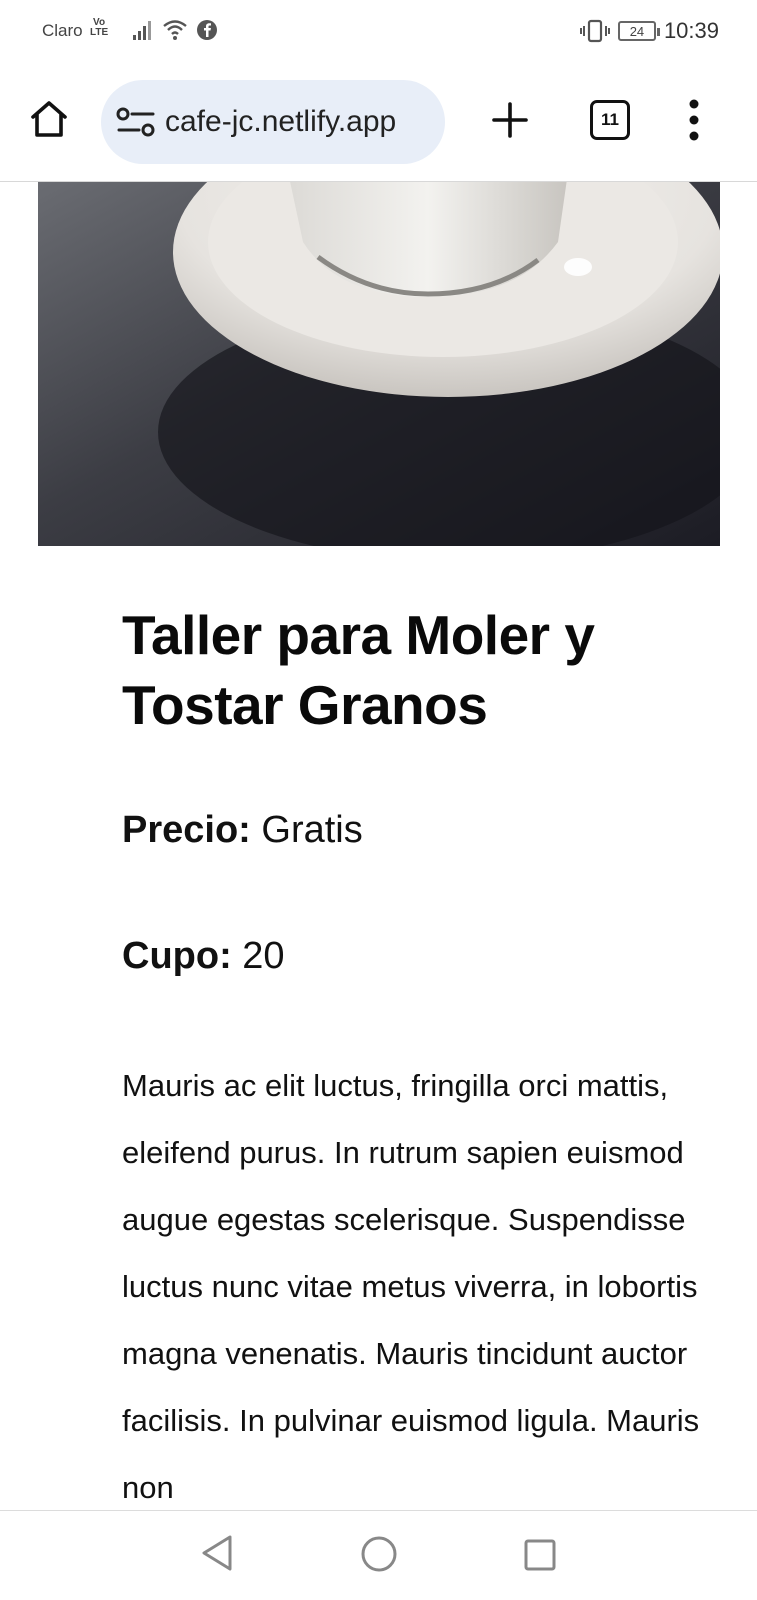  I want to click on browser-toolbar: cafe-jc.netlify.app 11, so click(378, 123).